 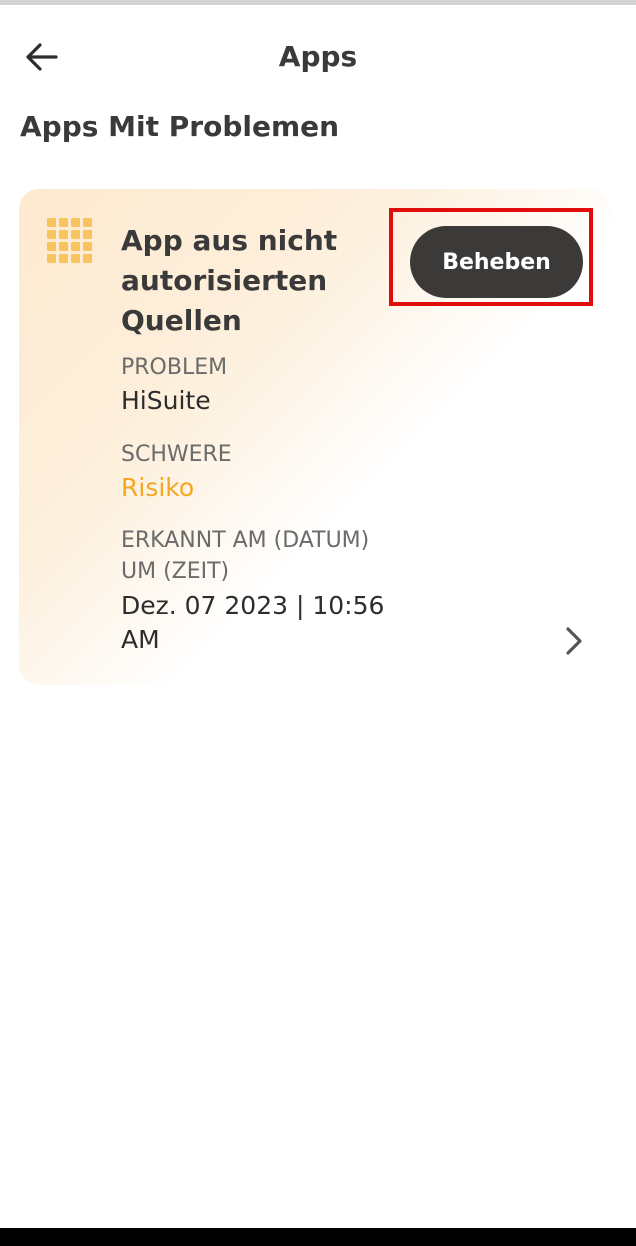 I want to click on section-title: Apps Mit Problemen, so click(x=180, y=126).